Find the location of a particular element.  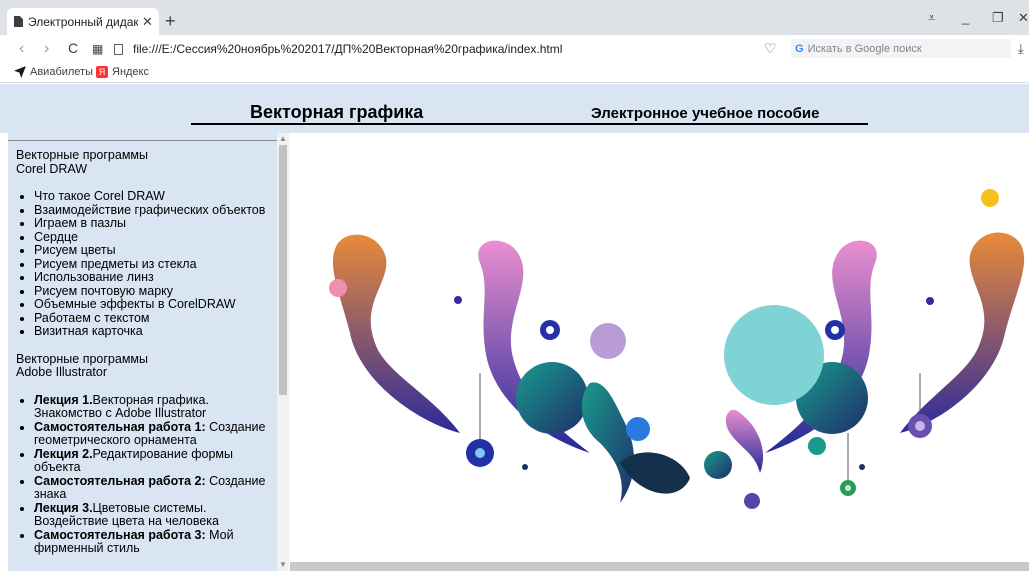

corel-lesson-link: Играем в пазлы is located at coordinates (156, 223).